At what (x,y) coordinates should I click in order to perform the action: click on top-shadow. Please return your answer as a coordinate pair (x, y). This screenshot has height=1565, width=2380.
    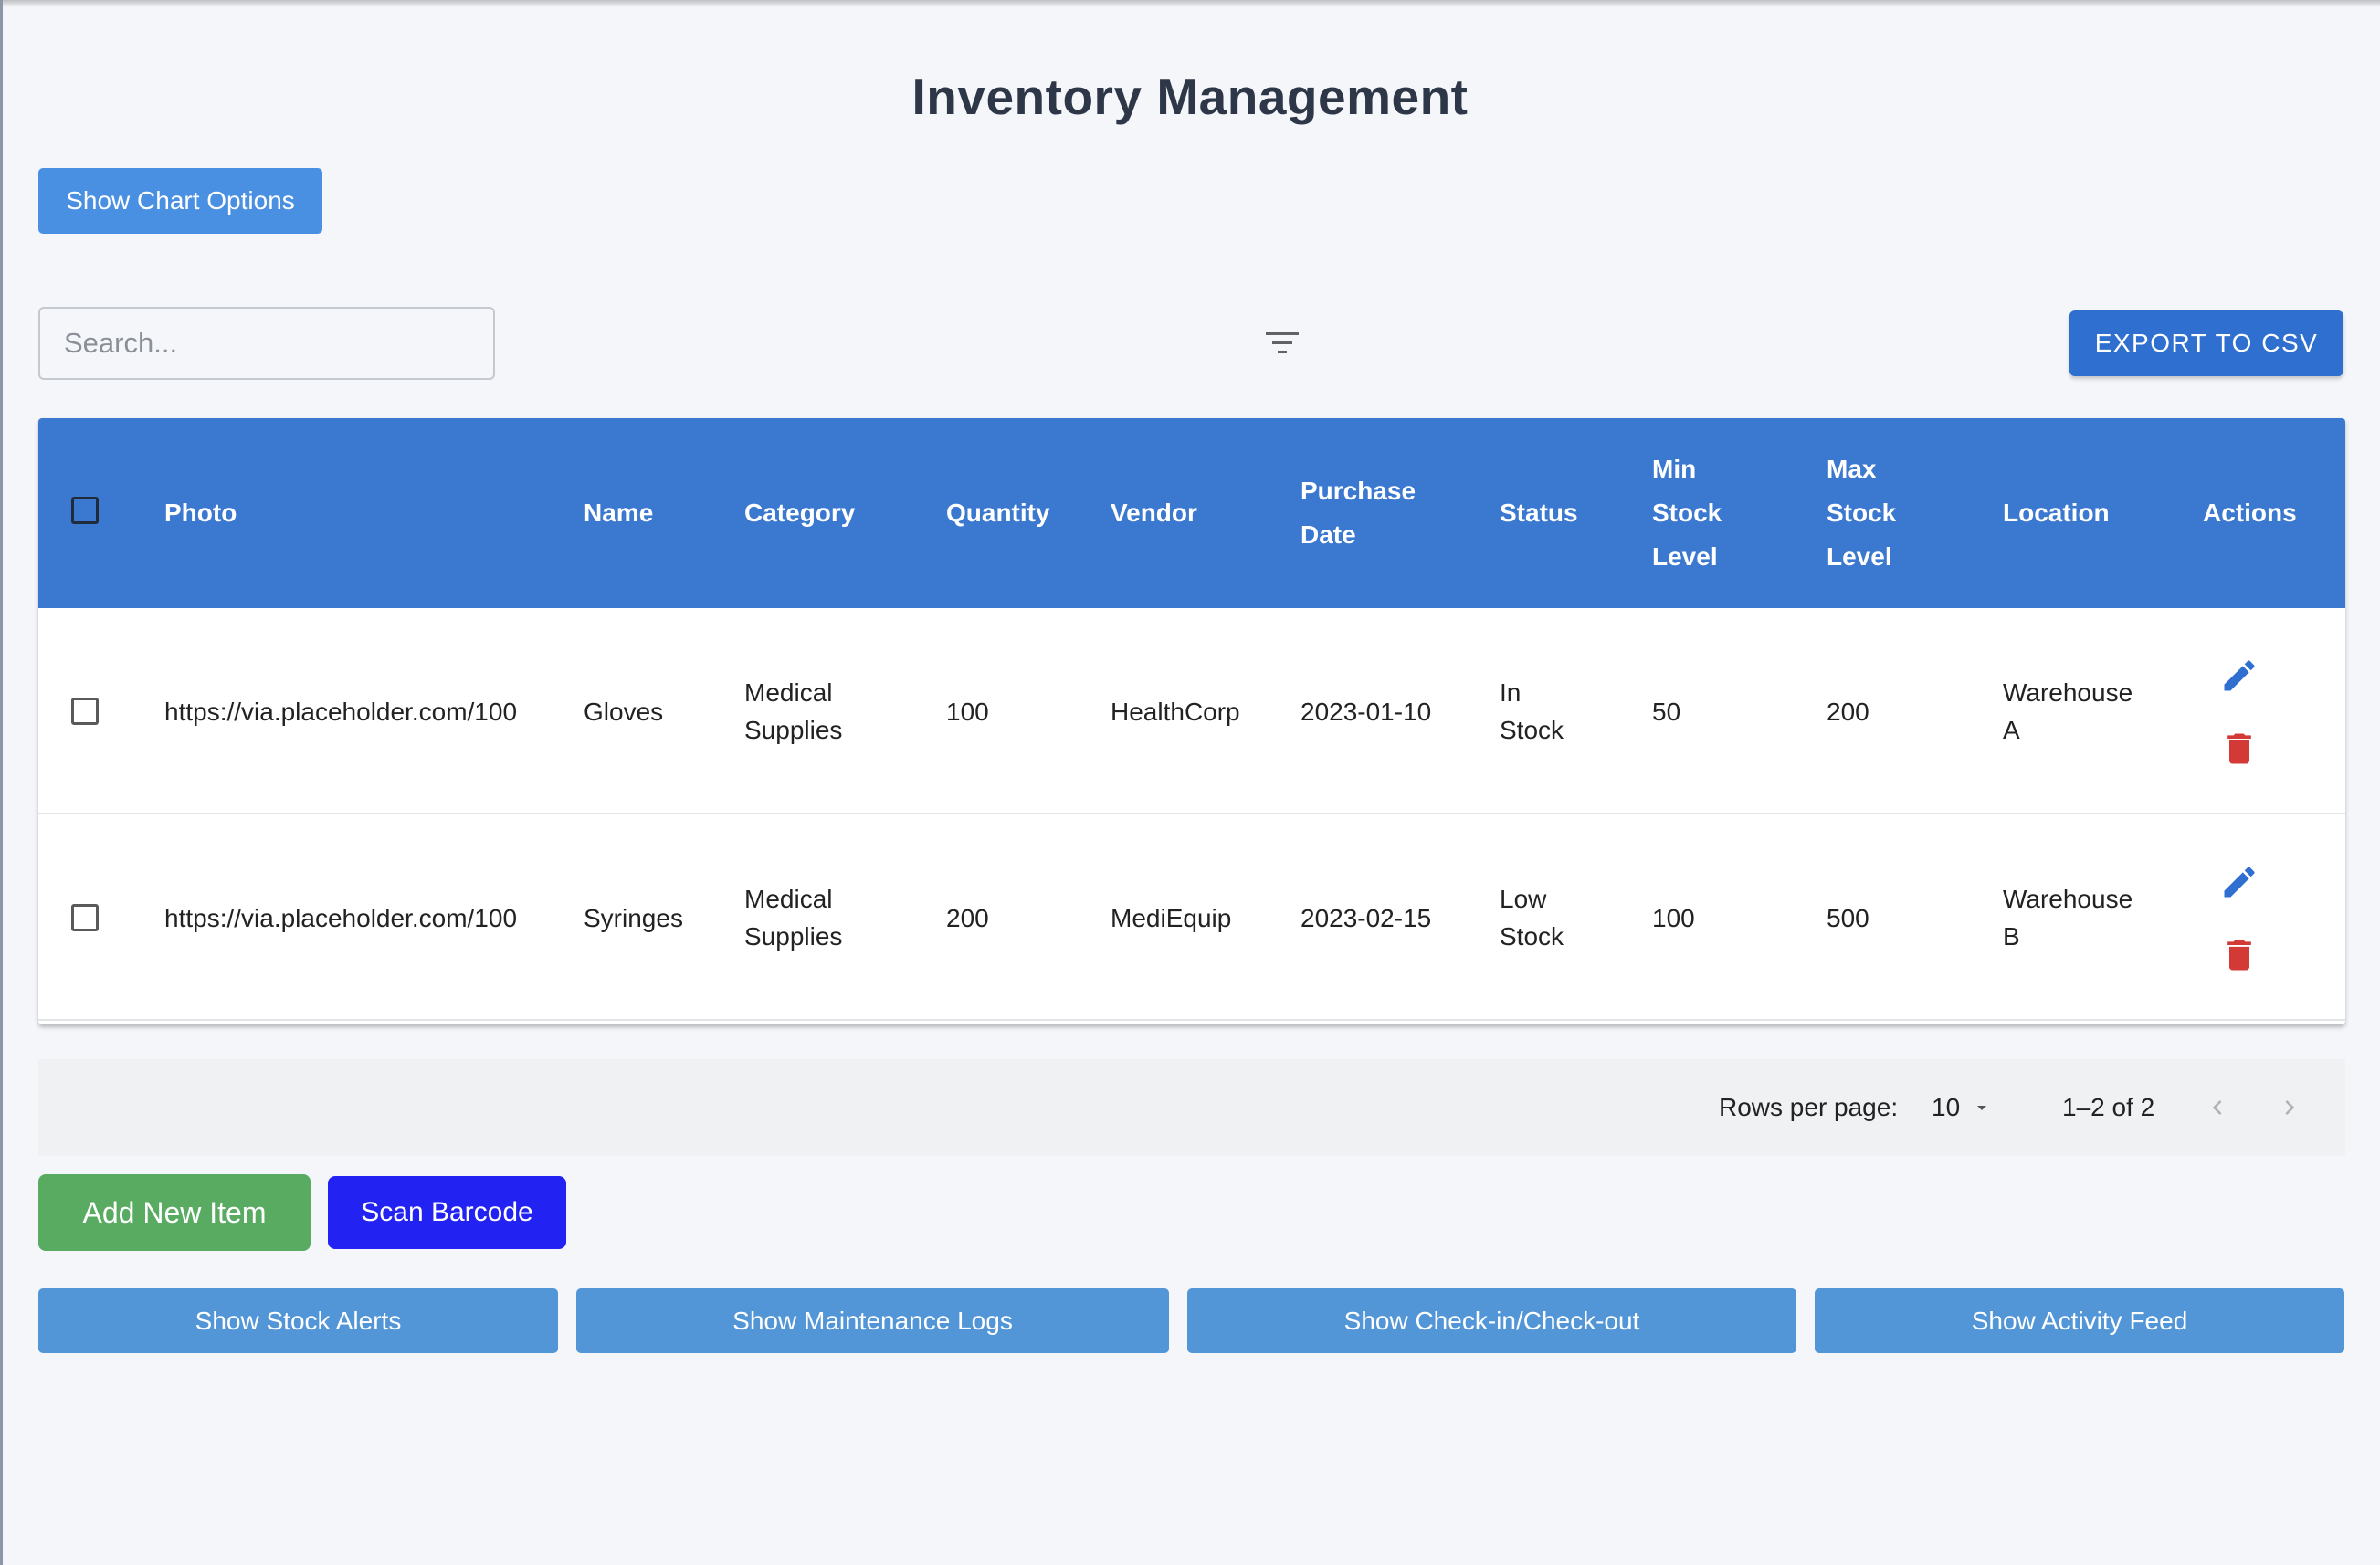
    Looking at the image, I should click on (1190, 3).